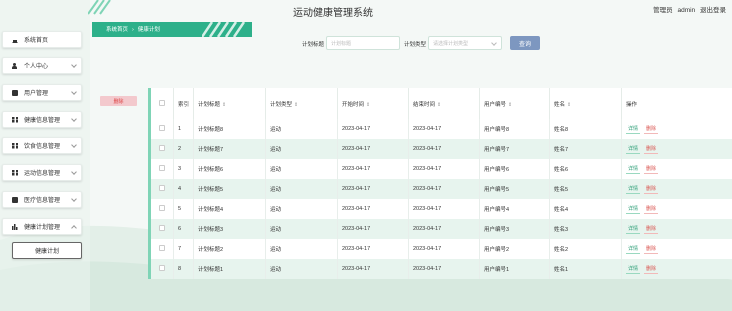 The image size is (732, 311). I want to click on column-header-title: 计划标题 ⇕, so click(229, 103).